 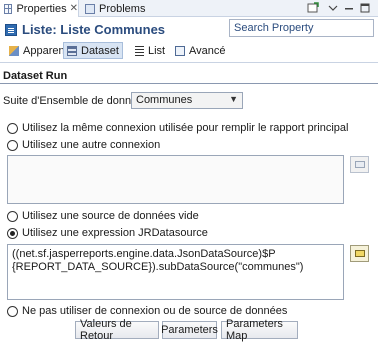 What do you see at coordinates (349, 8) in the screenshot?
I see `minimize-icon` at bounding box center [349, 8].